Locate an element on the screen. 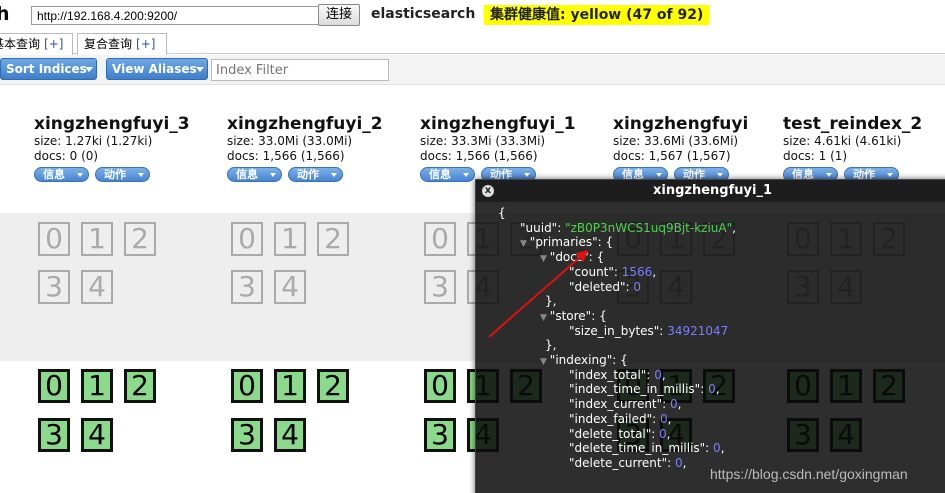 This screenshot has height=493, width=945. watermark: https://blog.csdn.net/goxingman is located at coordinates (809, 474).